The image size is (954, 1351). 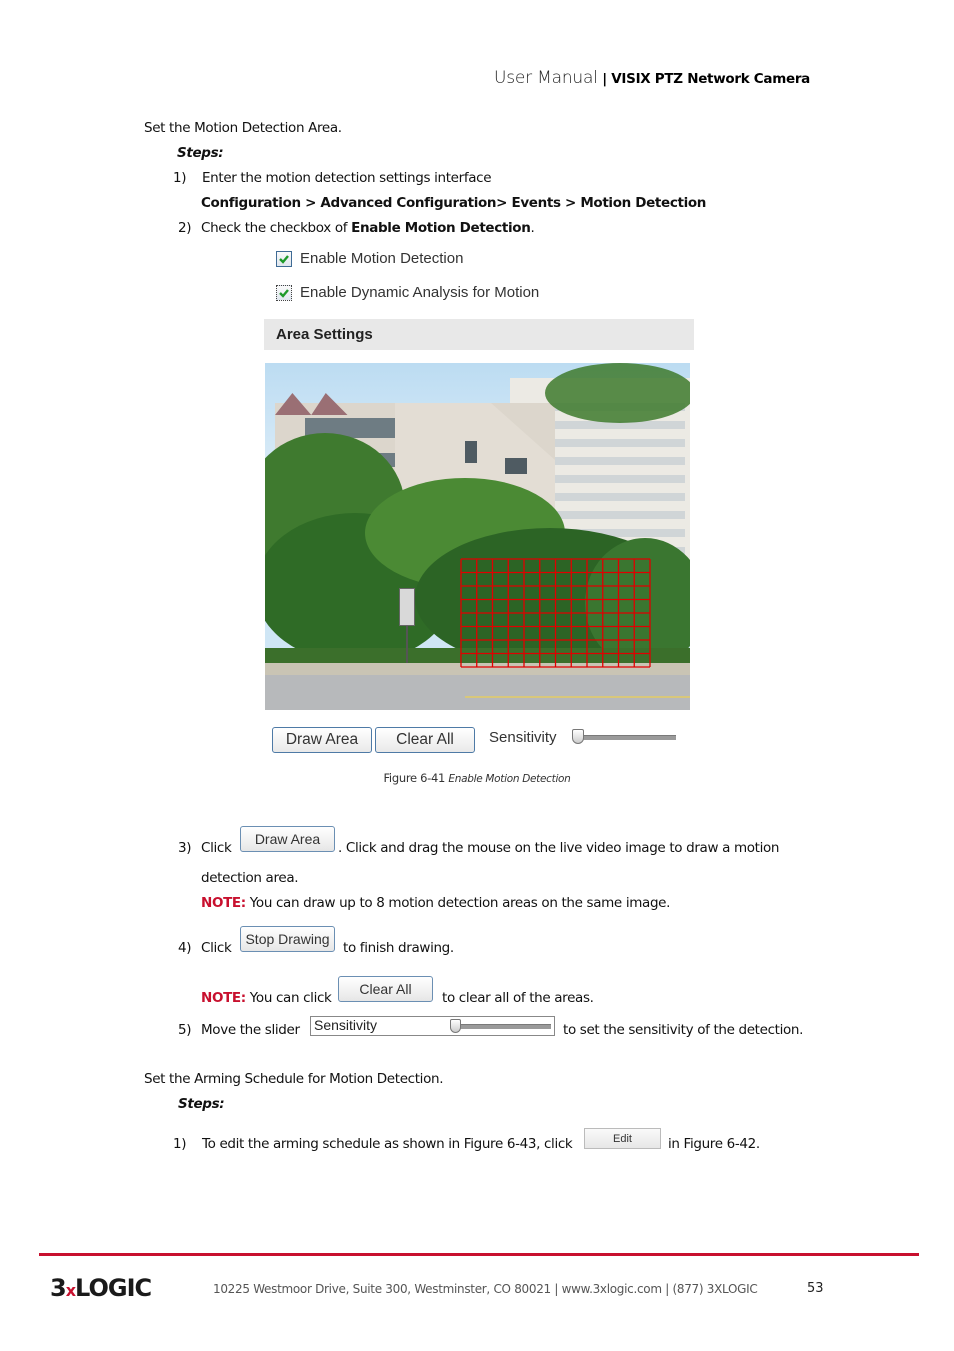 What do you see at coordinates (577, 697) in the screenshot?
I see `road-line` at bounding box center [577, 697].